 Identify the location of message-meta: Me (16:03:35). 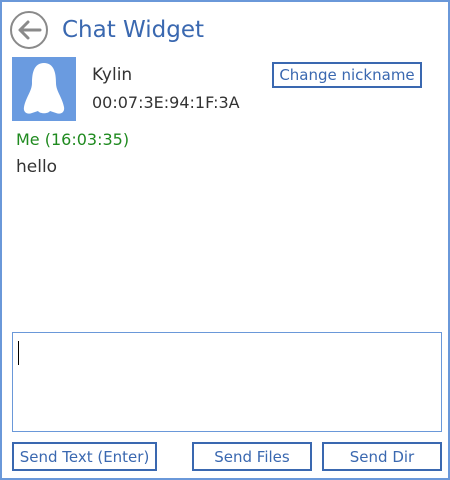
(73, 139).